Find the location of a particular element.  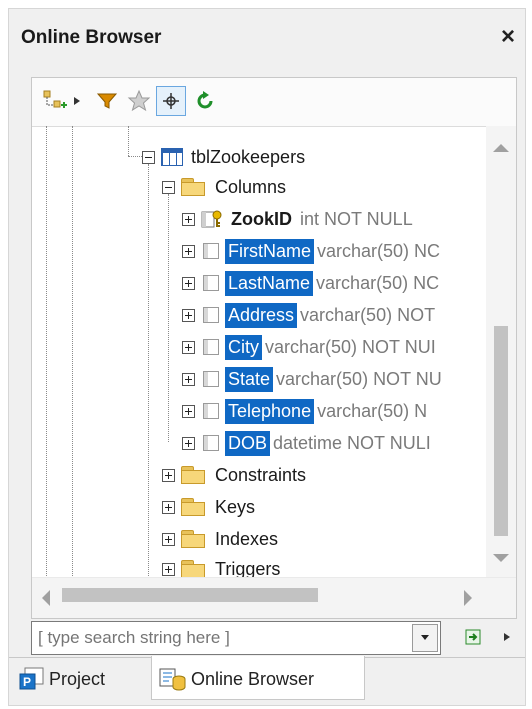

project-icon: P is located at coordinates (31, 678).